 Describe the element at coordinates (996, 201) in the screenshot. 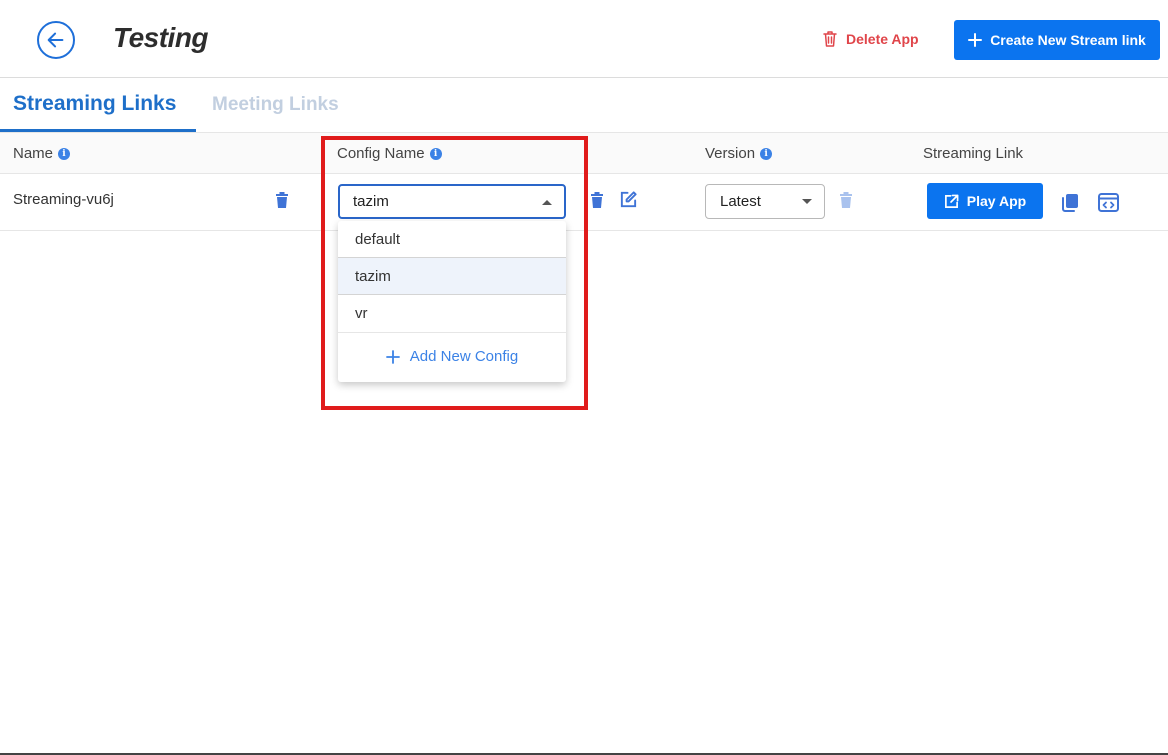

I see `play-app-label: Play App` at that location.